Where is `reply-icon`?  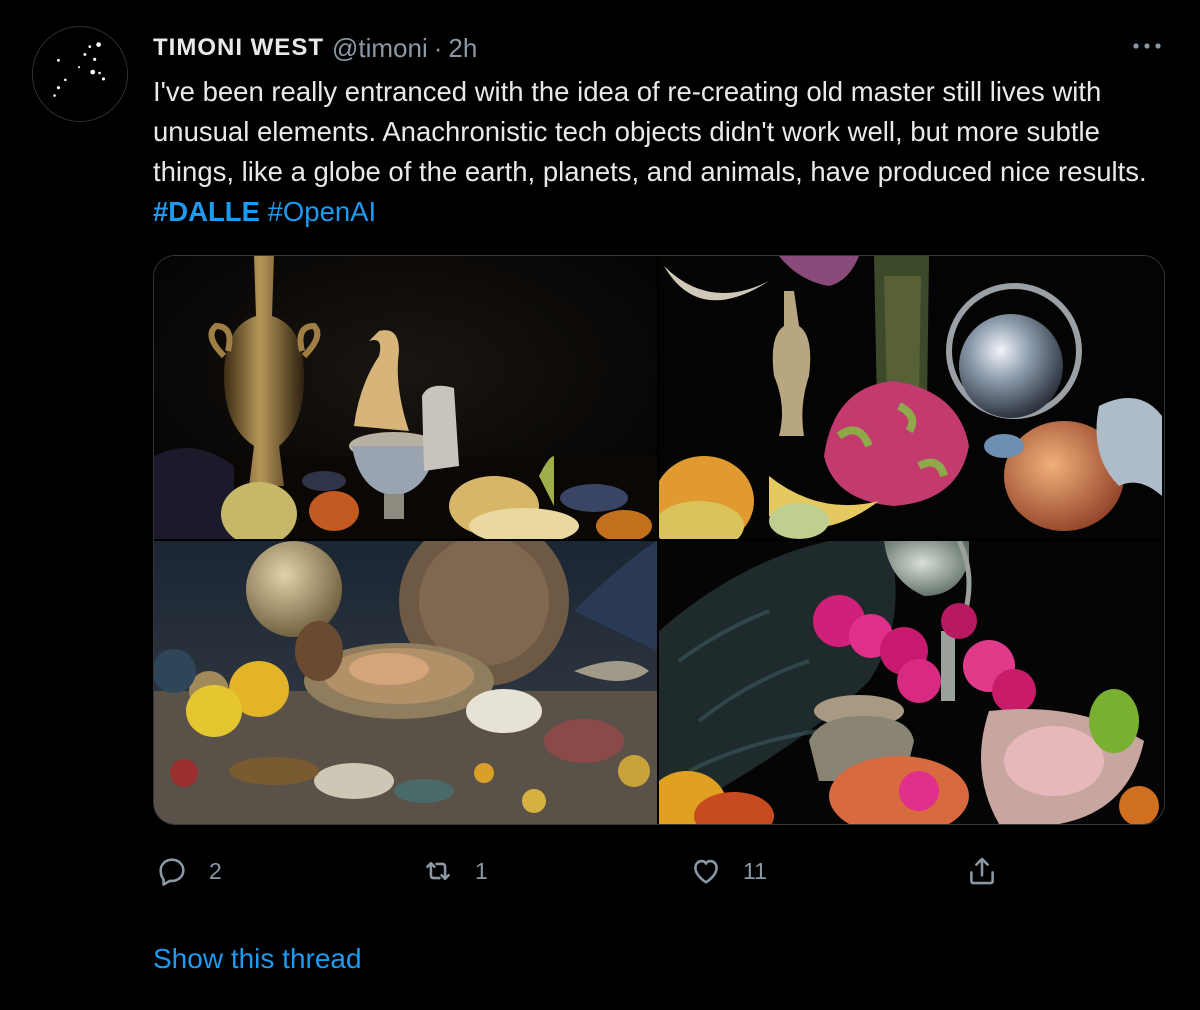 reply-icon is located at coordinates (172, 872).